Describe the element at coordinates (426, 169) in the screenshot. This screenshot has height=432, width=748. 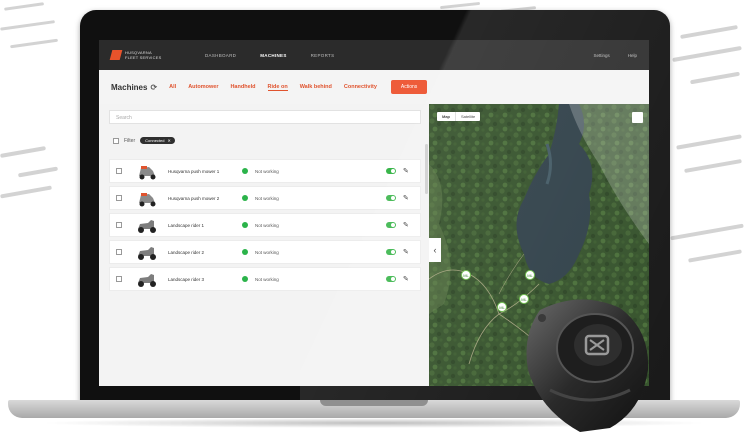
I see `list-scrollbar` at that location.